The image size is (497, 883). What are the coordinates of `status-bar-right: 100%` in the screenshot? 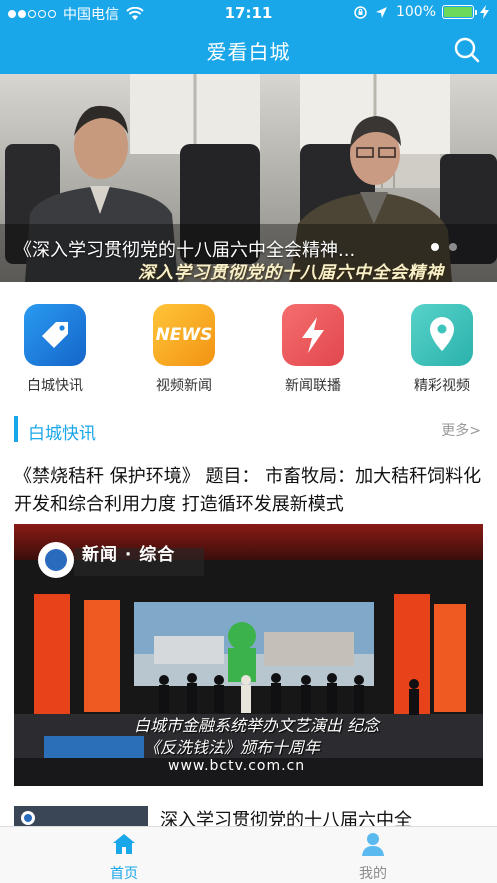 It's located at (421, 12).